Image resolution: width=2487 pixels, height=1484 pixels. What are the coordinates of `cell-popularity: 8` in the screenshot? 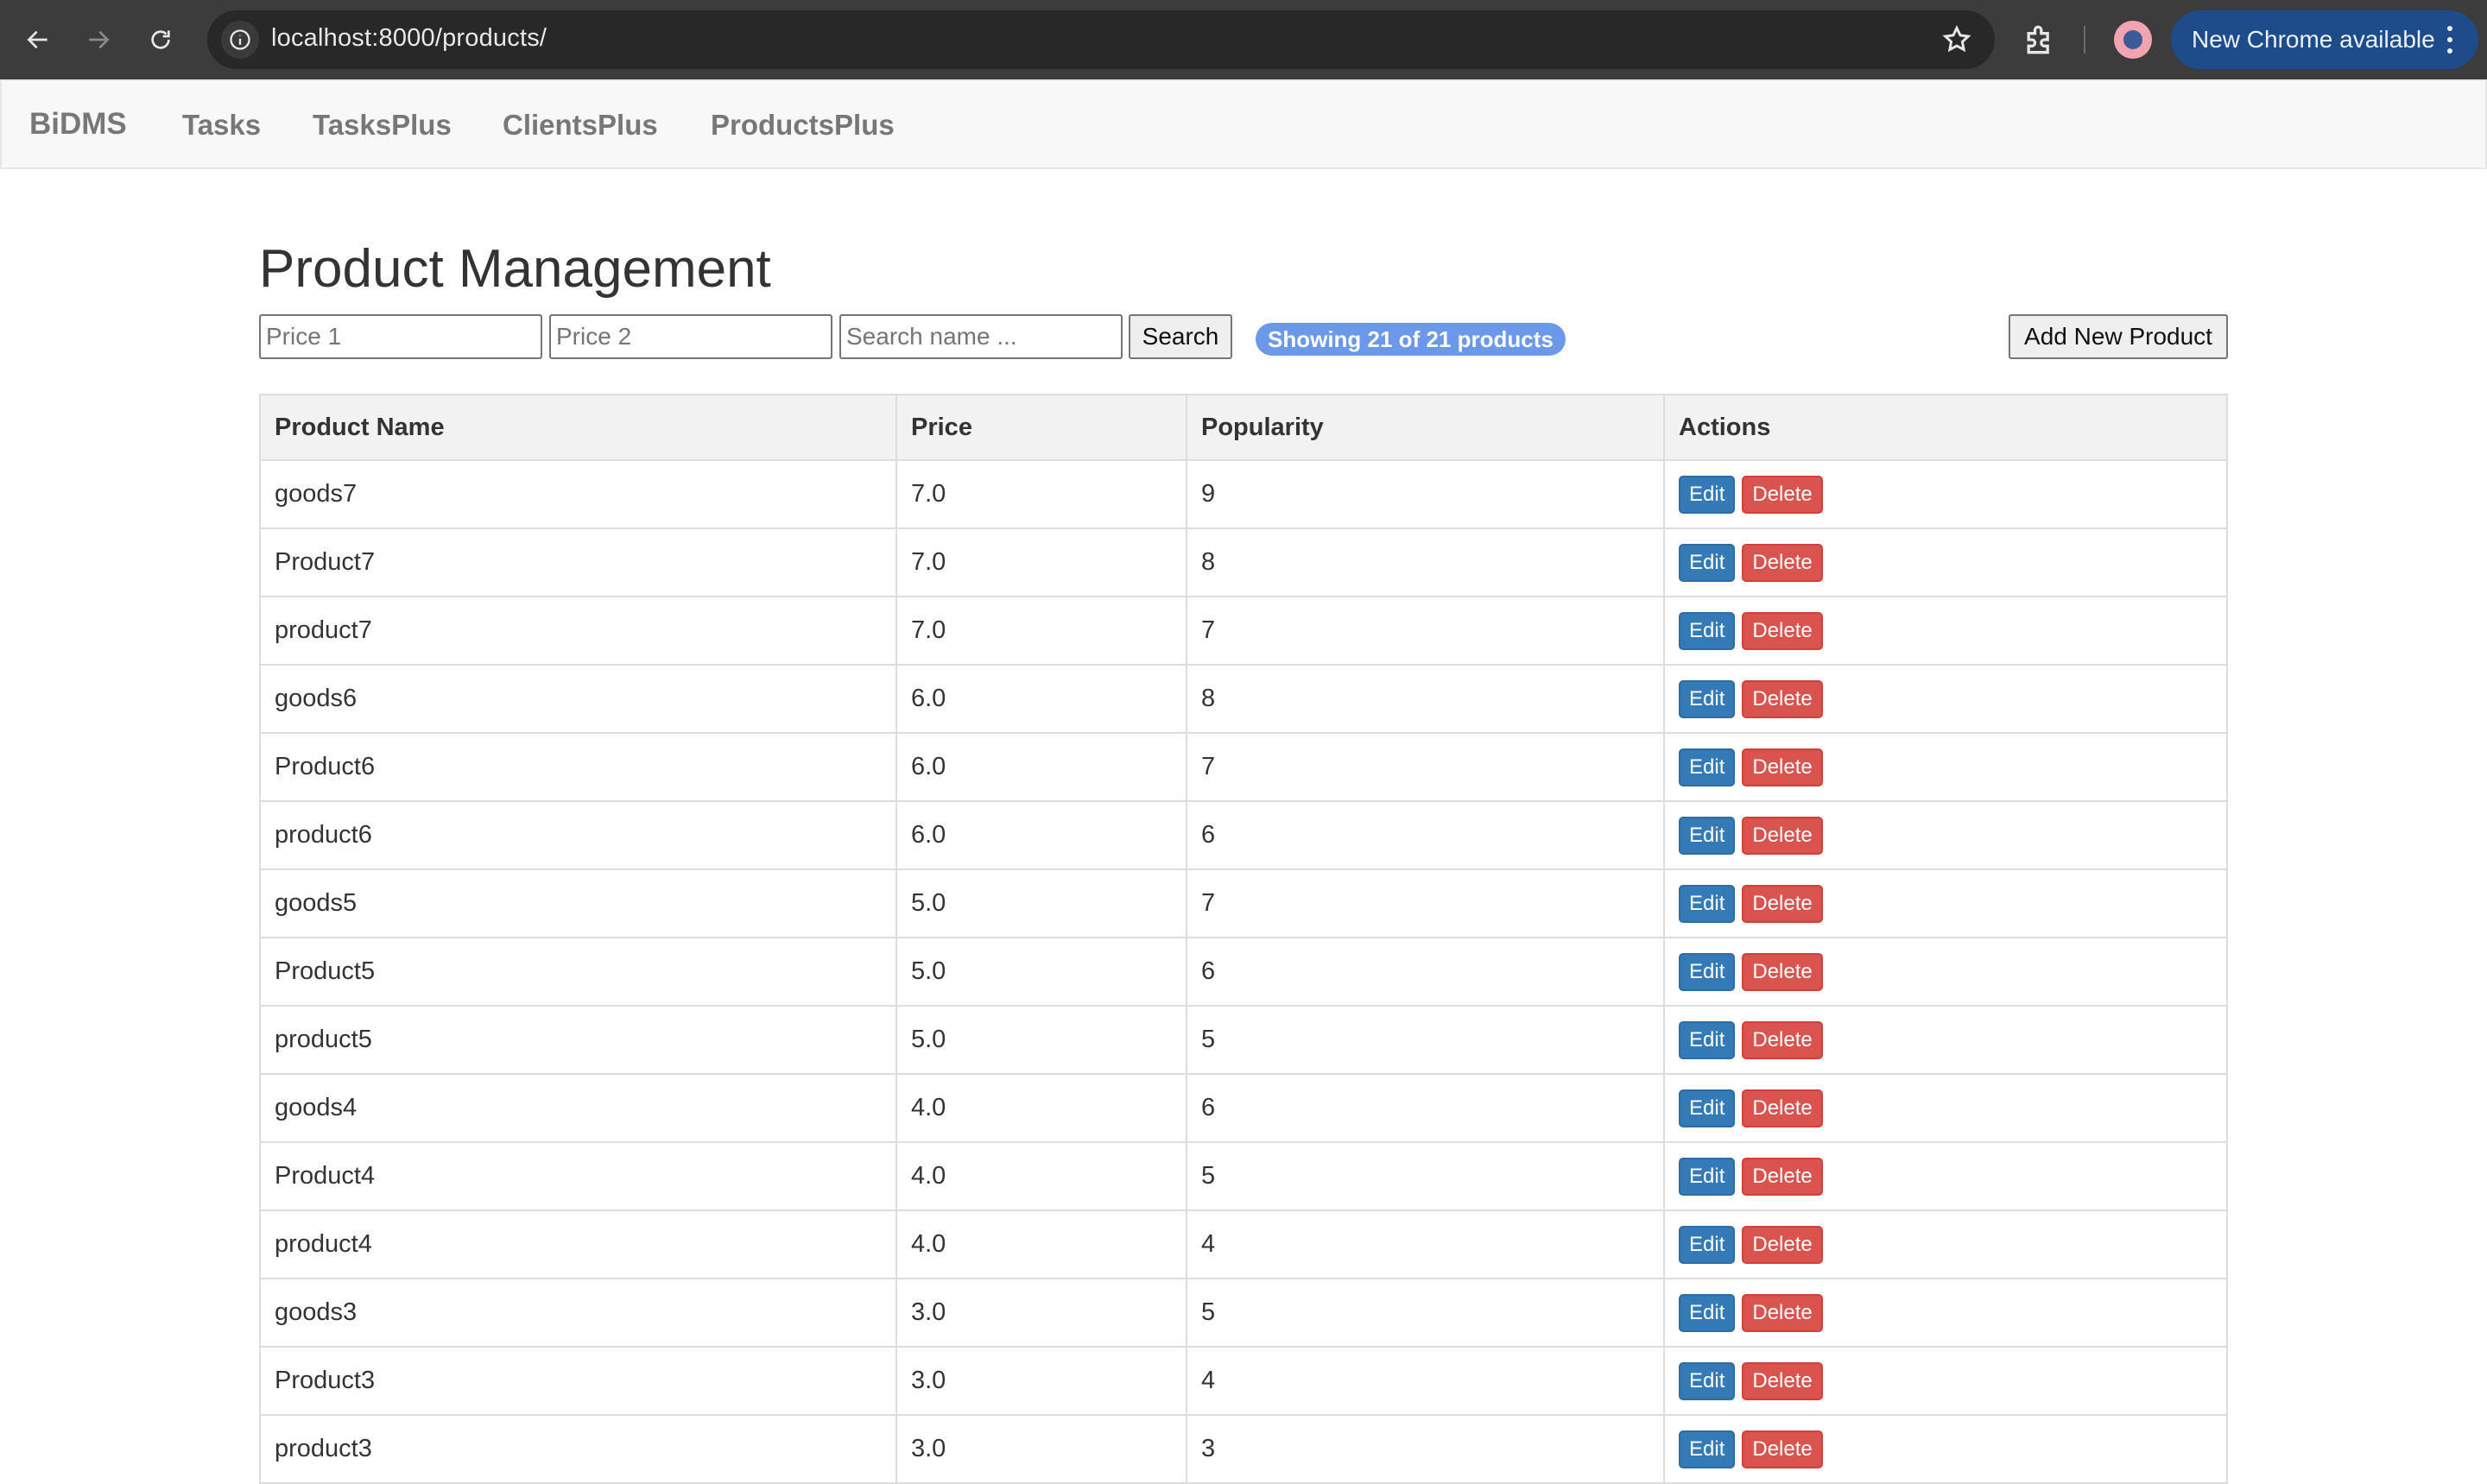 It's located at (1425, 699).